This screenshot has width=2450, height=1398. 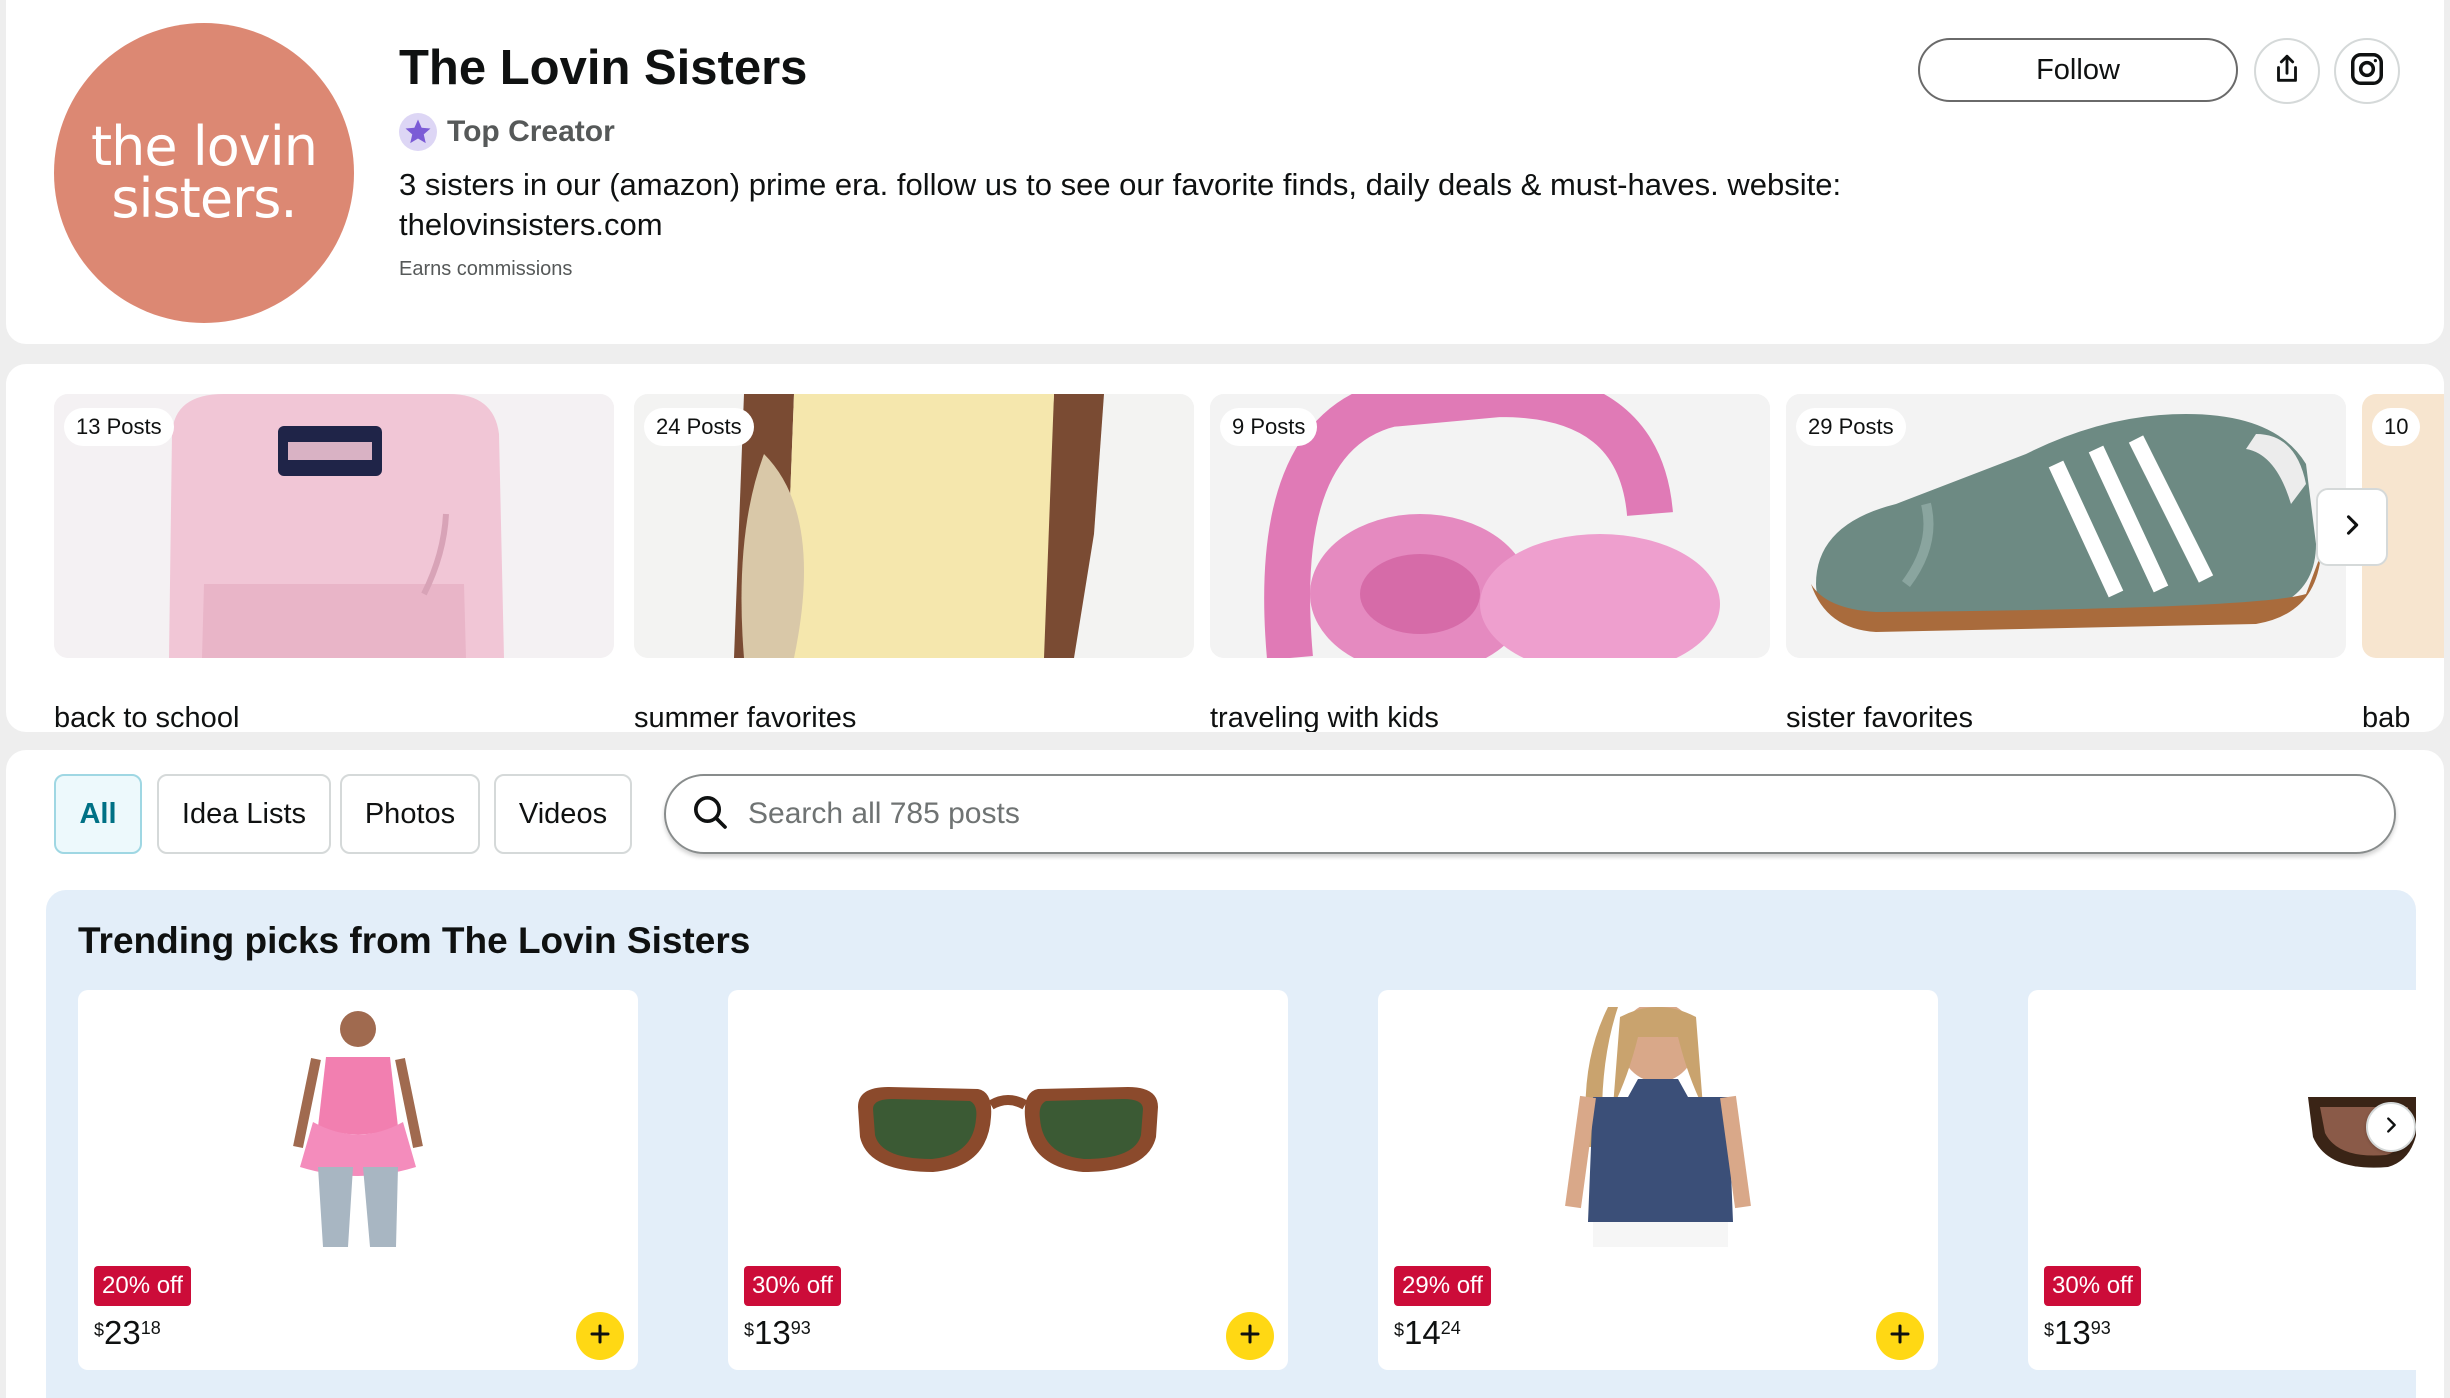 What do you see at coordinates (563, 814) in the screenshot?
I see `tab-videos: Videos` at bounding box center [563, 814].